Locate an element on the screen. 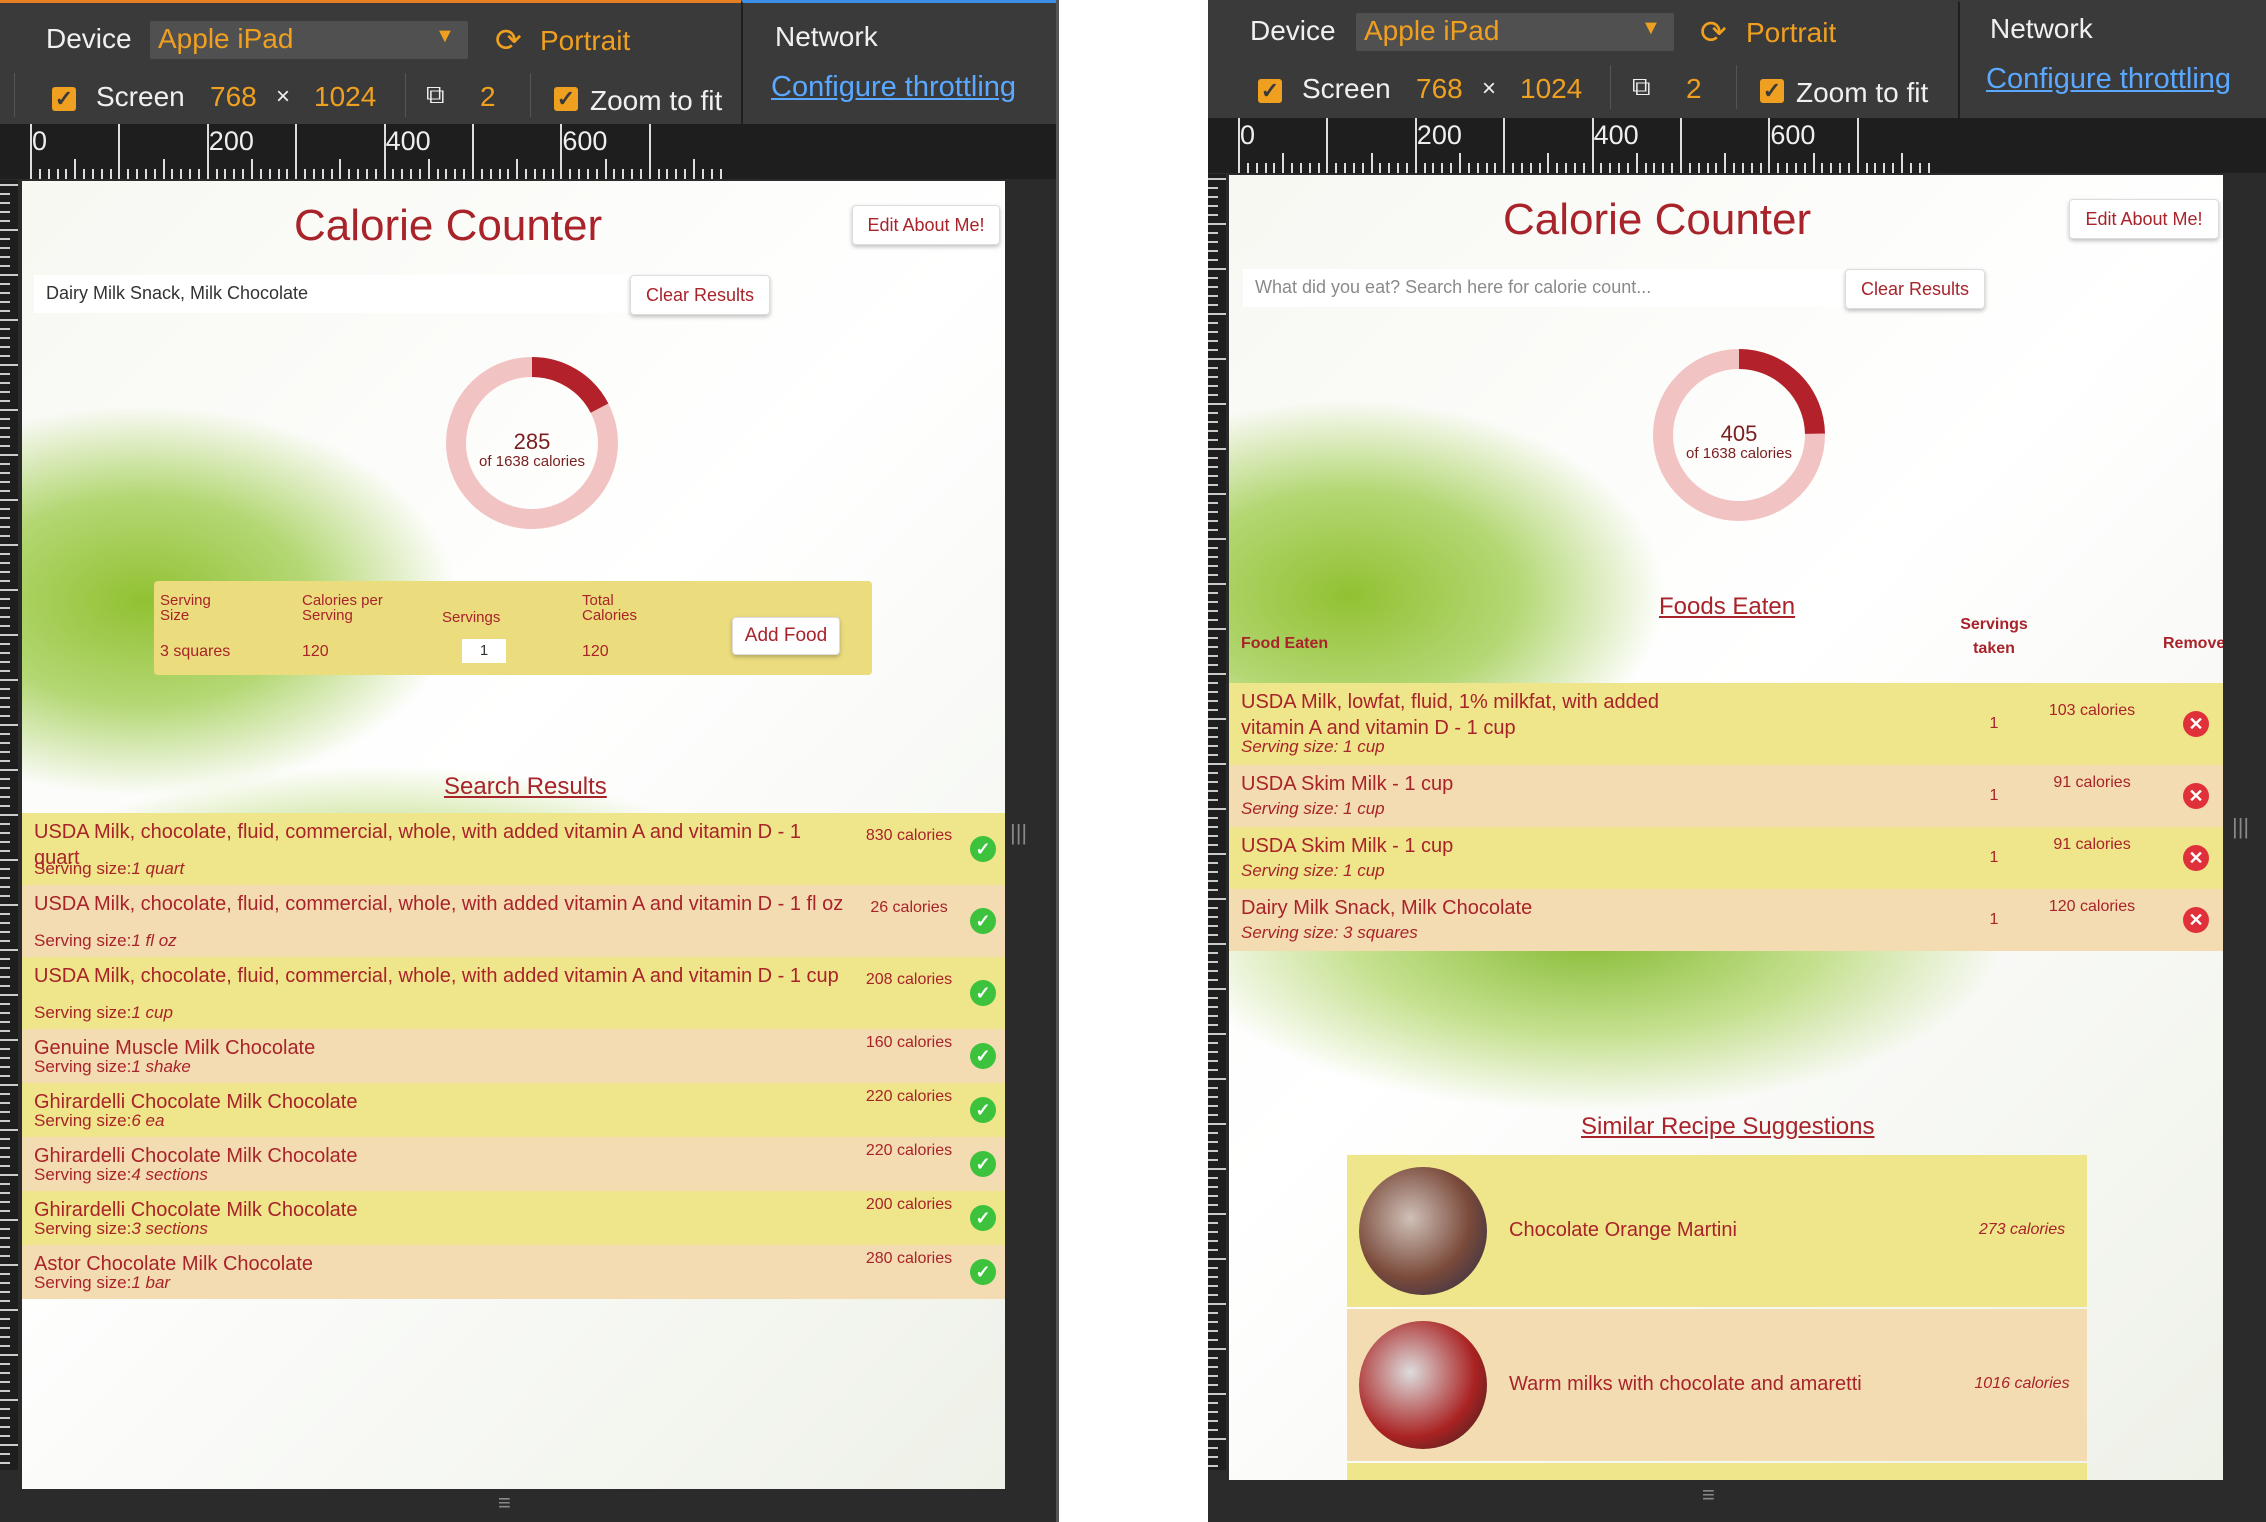  add-food-button: Add Food is located at coordinates (786, 636).